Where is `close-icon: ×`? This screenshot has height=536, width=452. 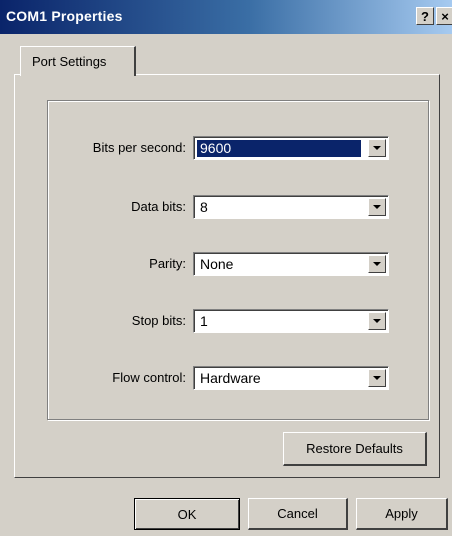
close-icon: × is located at coordinates (445, 16).